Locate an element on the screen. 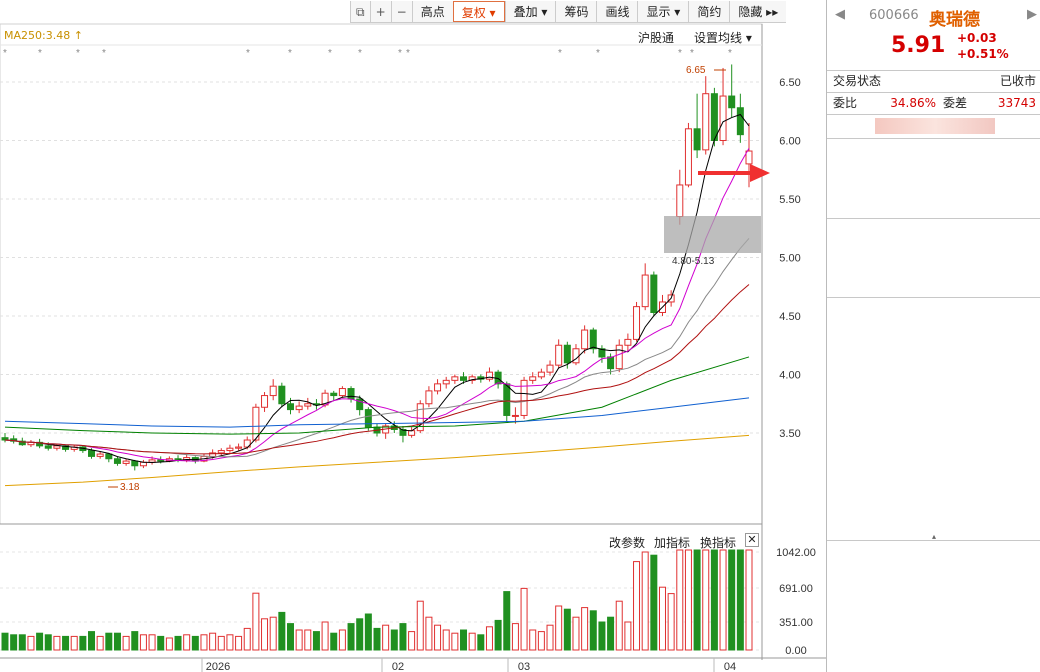 Image resolution: width=1040 pixels, height=672 pixels. next-stock-icon: ▶ is located at coordinates (1032, 14).